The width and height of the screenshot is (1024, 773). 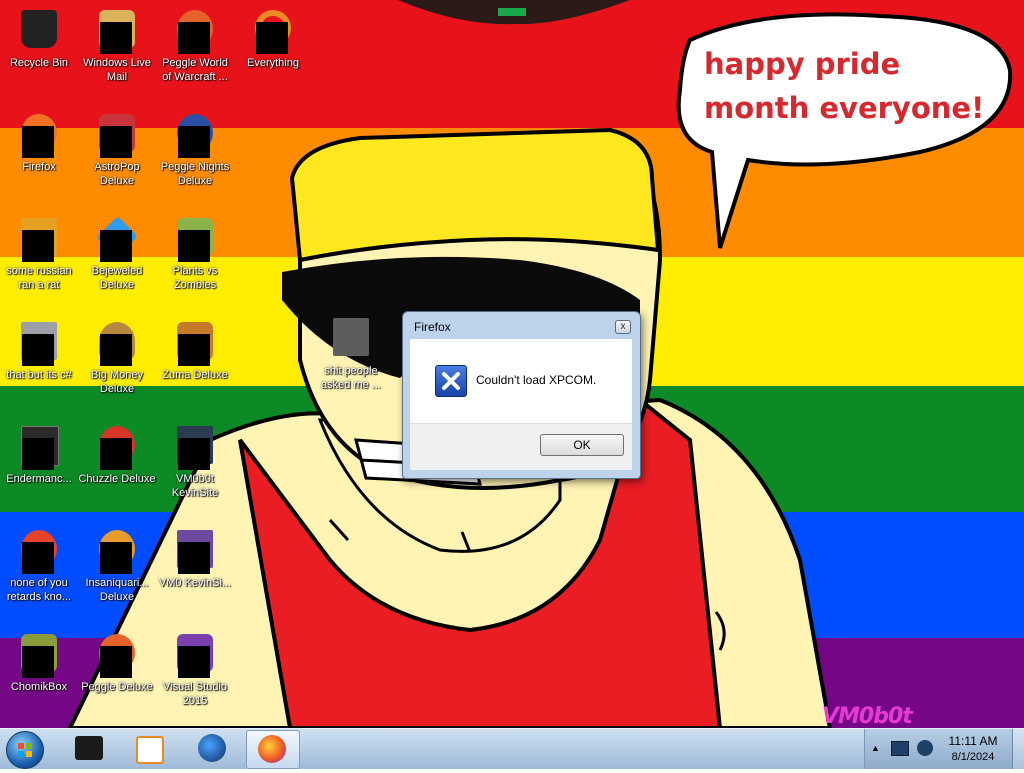 What do you see at coordinates (39, 375) in the screenshot?
I see `desktop-icon-label: that but its c#` at bounding box center [39, 375].